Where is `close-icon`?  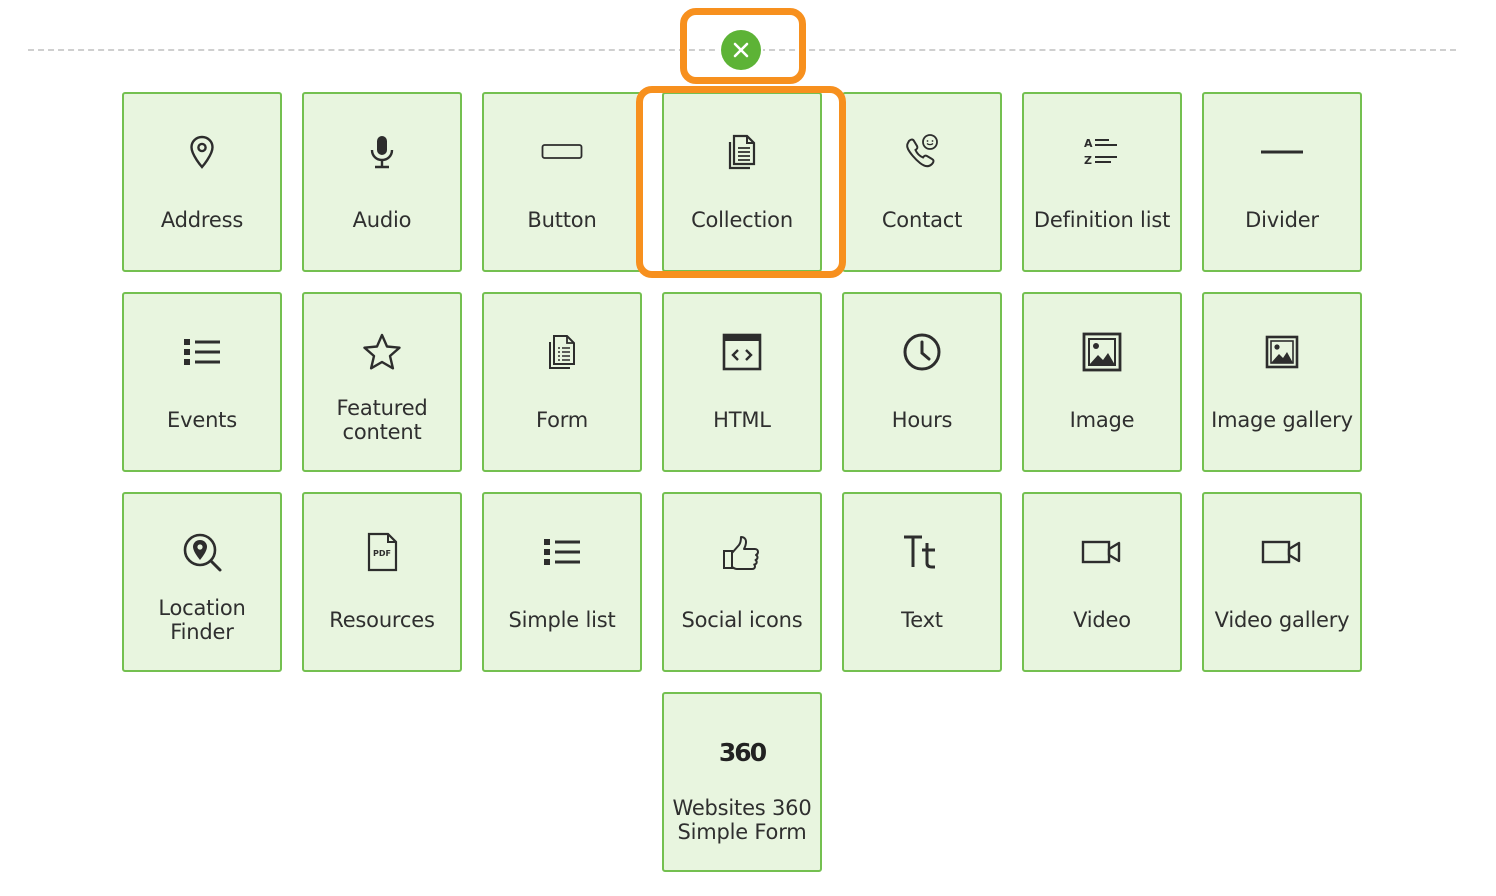
close-icon is located at coordinates (741, 50).